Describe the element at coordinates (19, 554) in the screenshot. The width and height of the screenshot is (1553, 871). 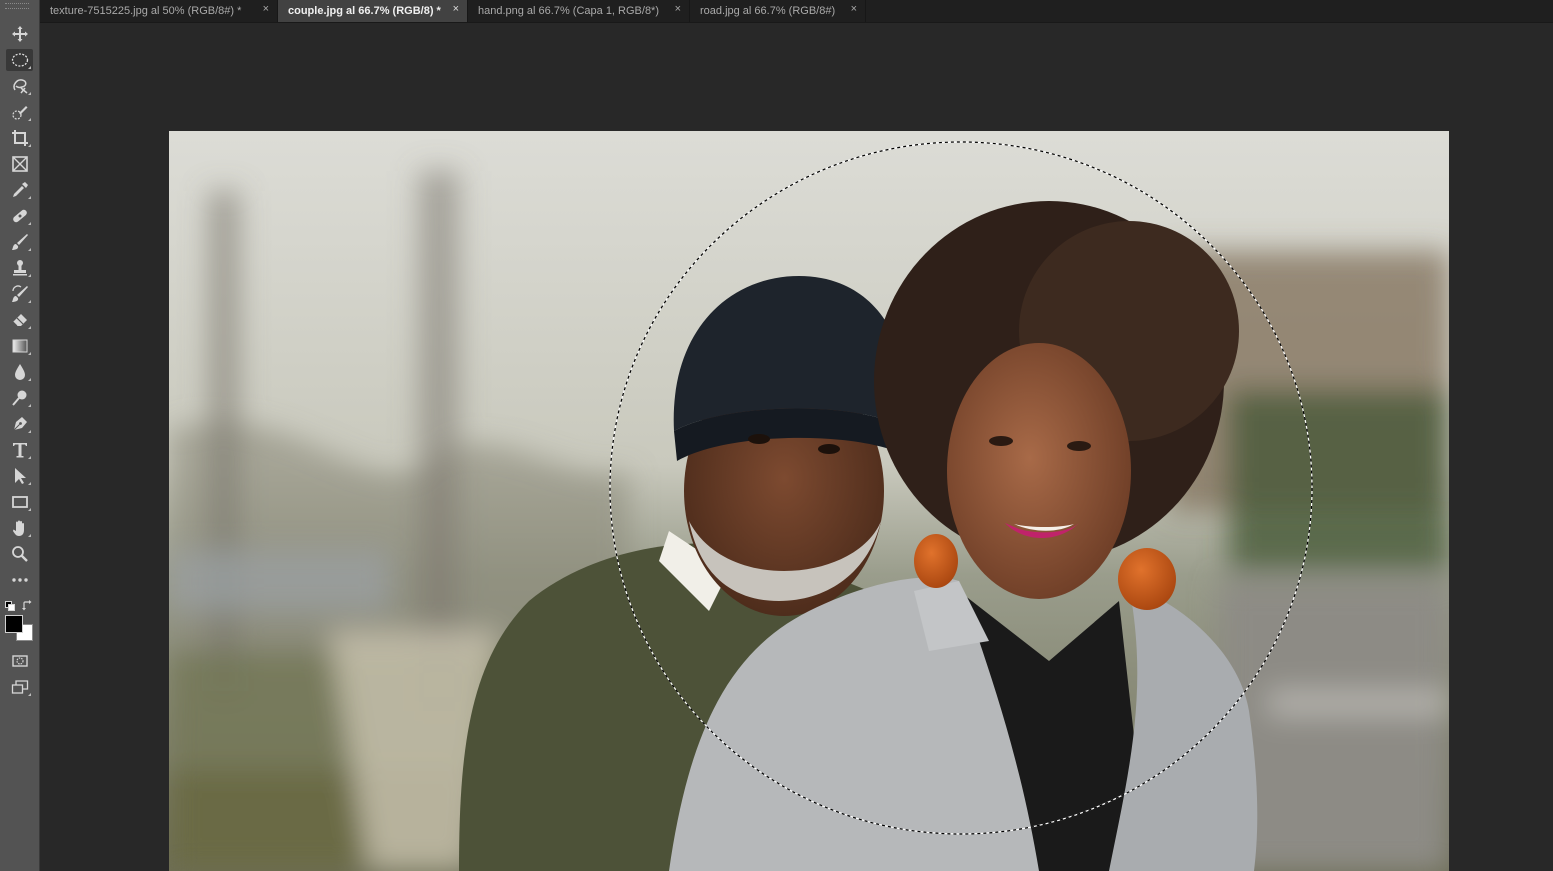
I see `zoom-tool-icon` at that location.